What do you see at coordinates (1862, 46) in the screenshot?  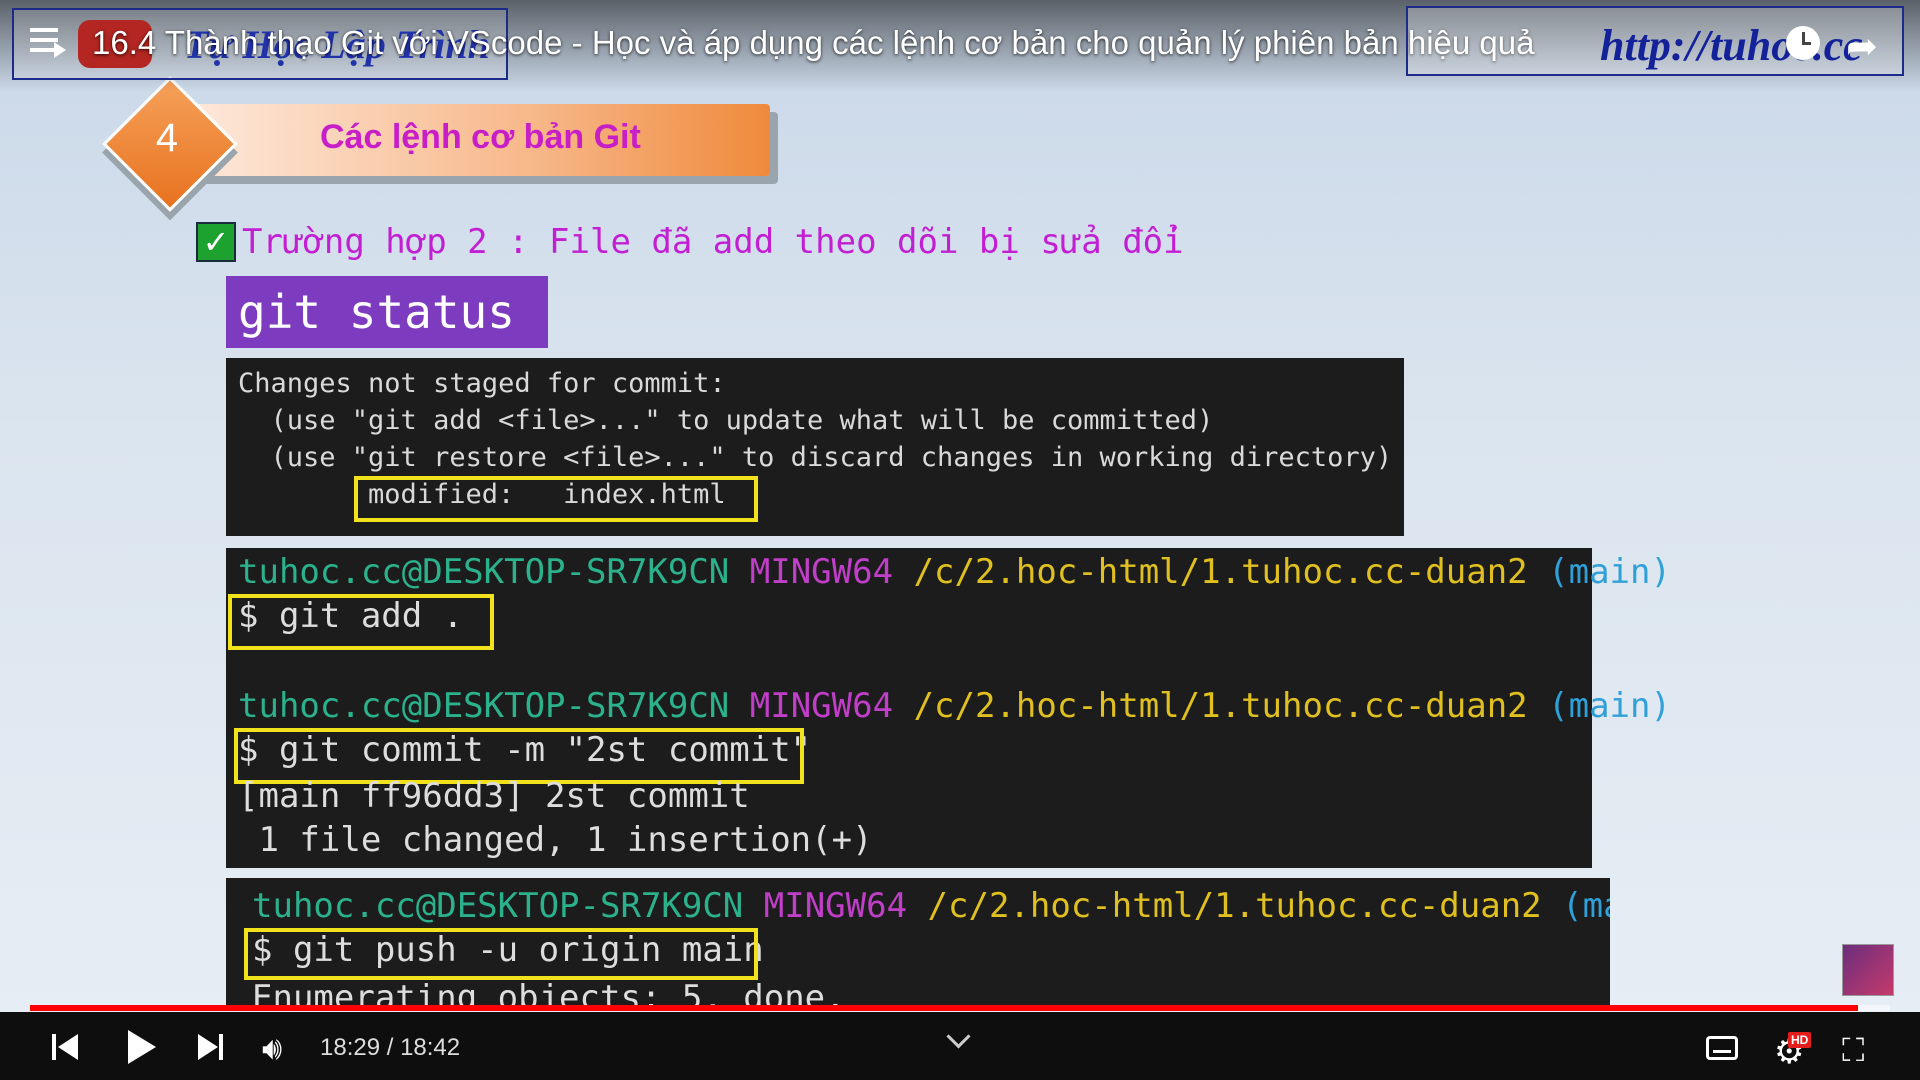 I see `share-icon: ➦` at bounding box center [1862, 46].